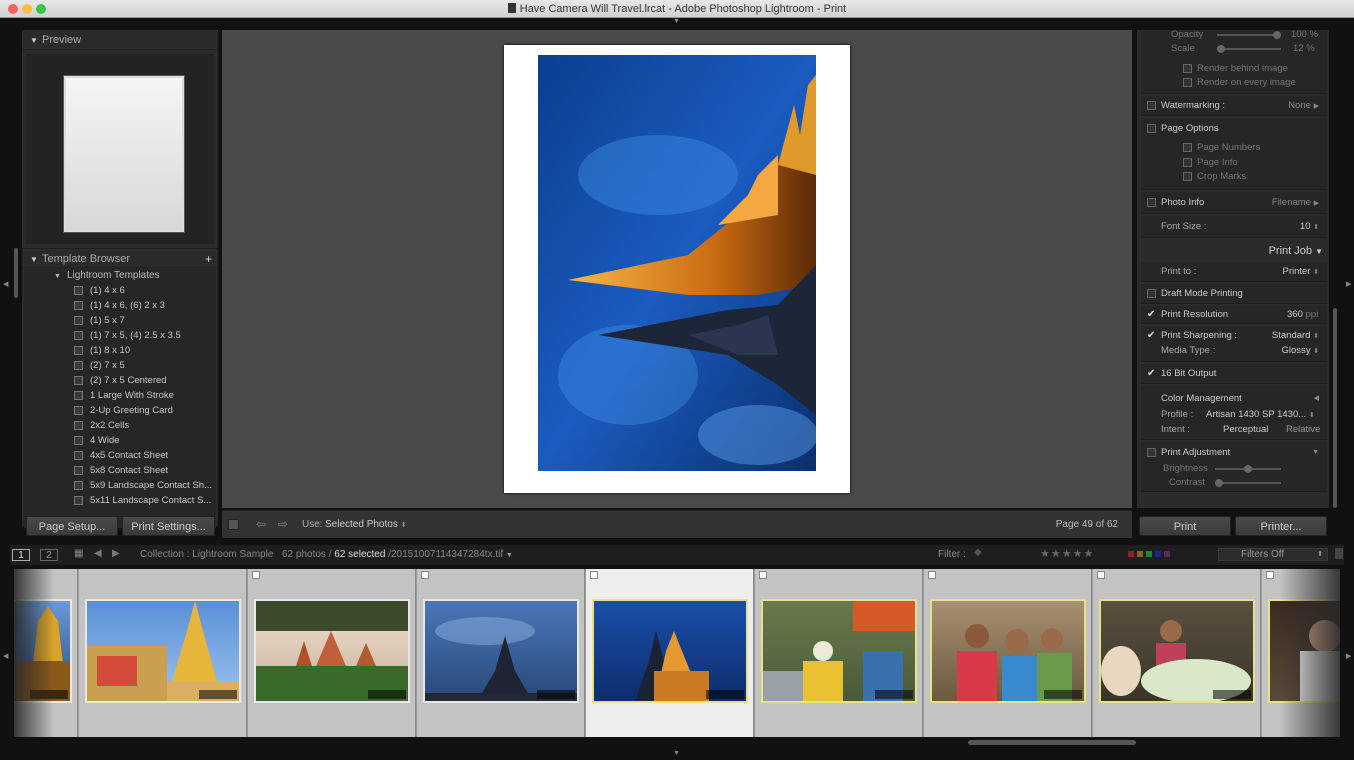 This screenshot has height=760, width=1354. What do you see at coordinates (5, 284) in the screenshot?
I see `left-panel-toggle-icon: ◀` at bounding box center [5, 284].